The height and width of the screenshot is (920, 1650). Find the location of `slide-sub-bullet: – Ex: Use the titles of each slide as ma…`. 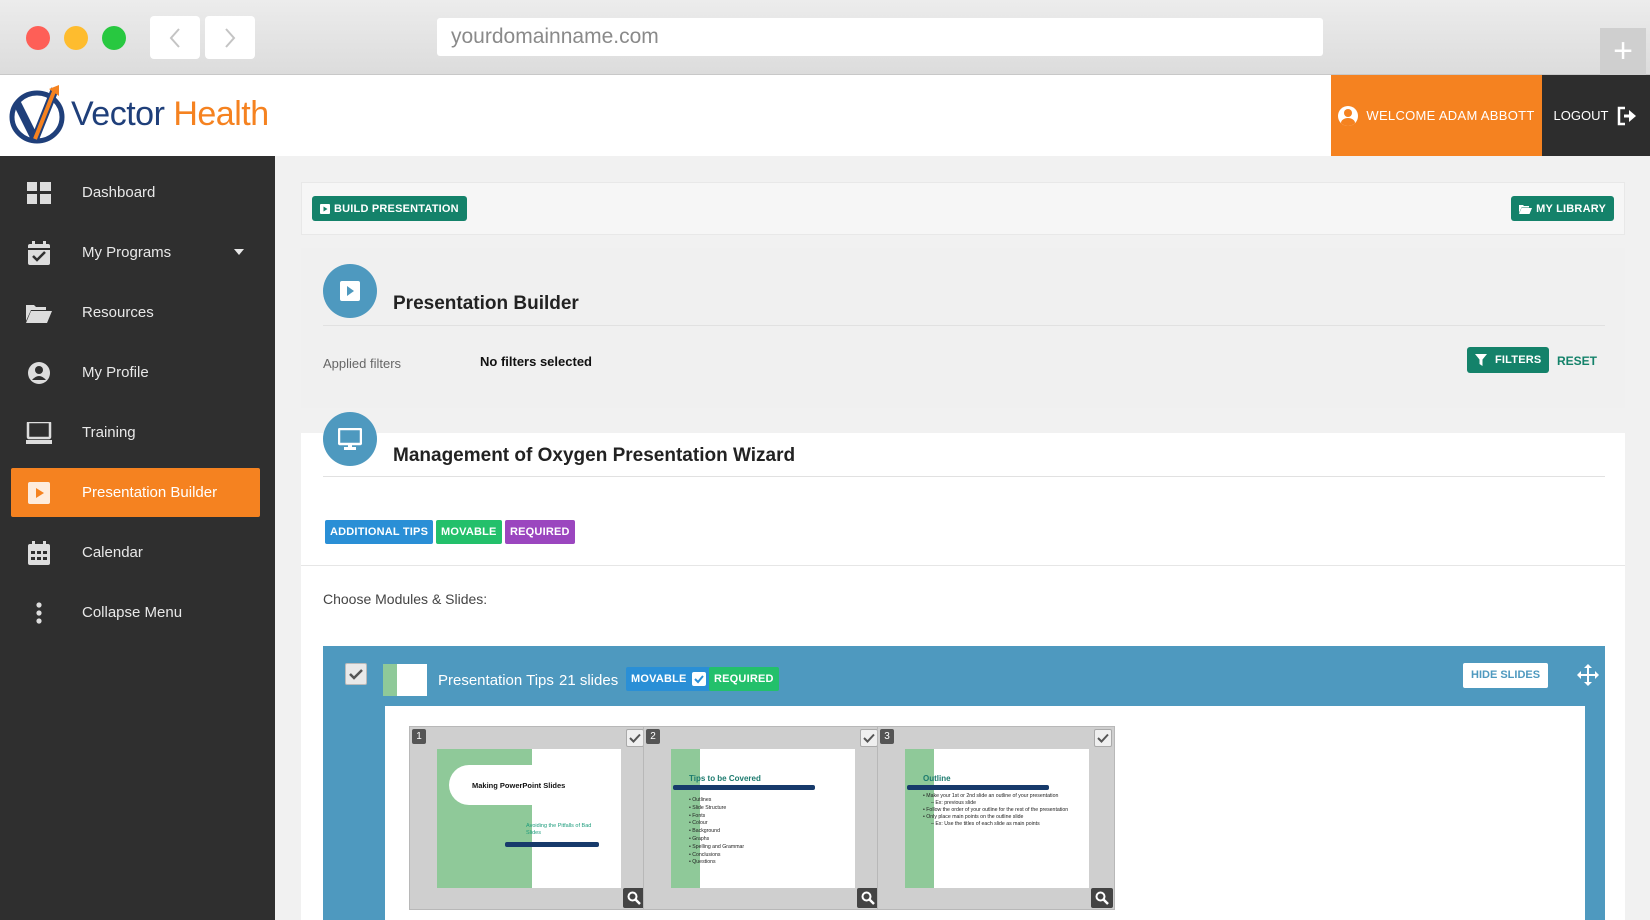

slide-sub-bullet: – Ex: Use the titles of each slide as ma… is located at coordinates (985, 824).